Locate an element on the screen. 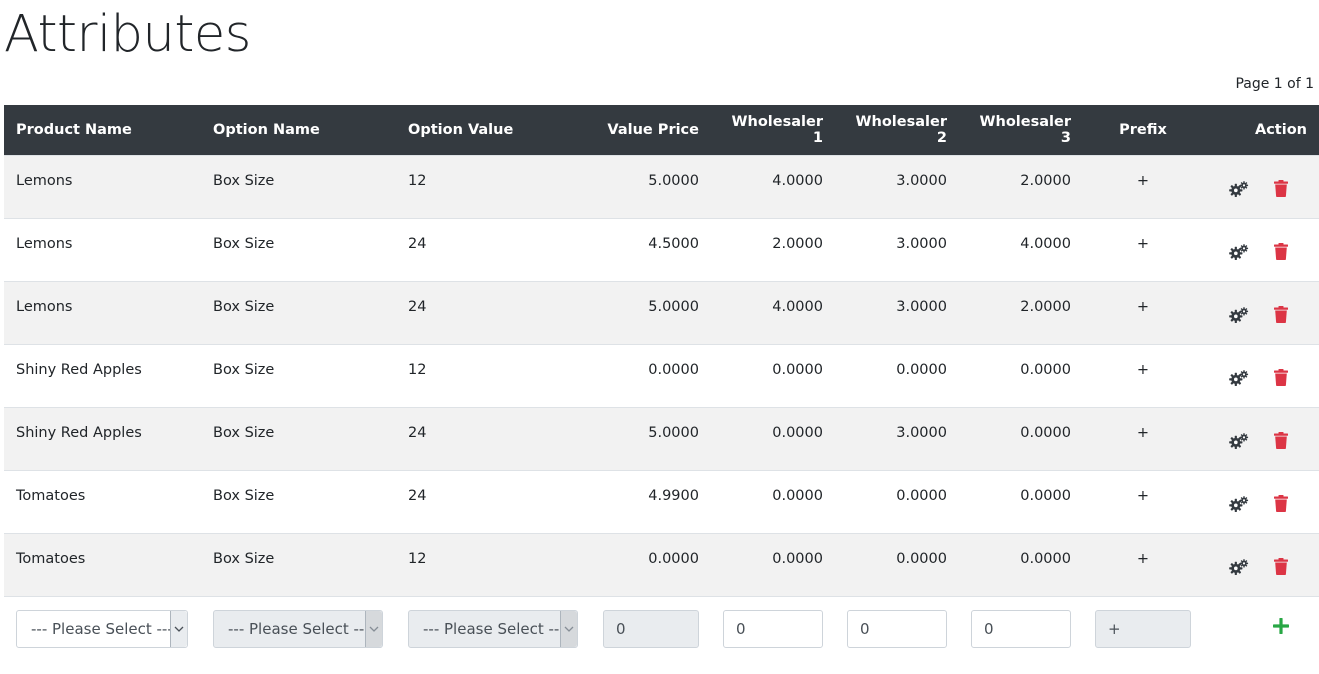 The width and height of the screenshot is (1319, 674). wholesaler-3-input: 0 is located at coordinates (1021, 628).